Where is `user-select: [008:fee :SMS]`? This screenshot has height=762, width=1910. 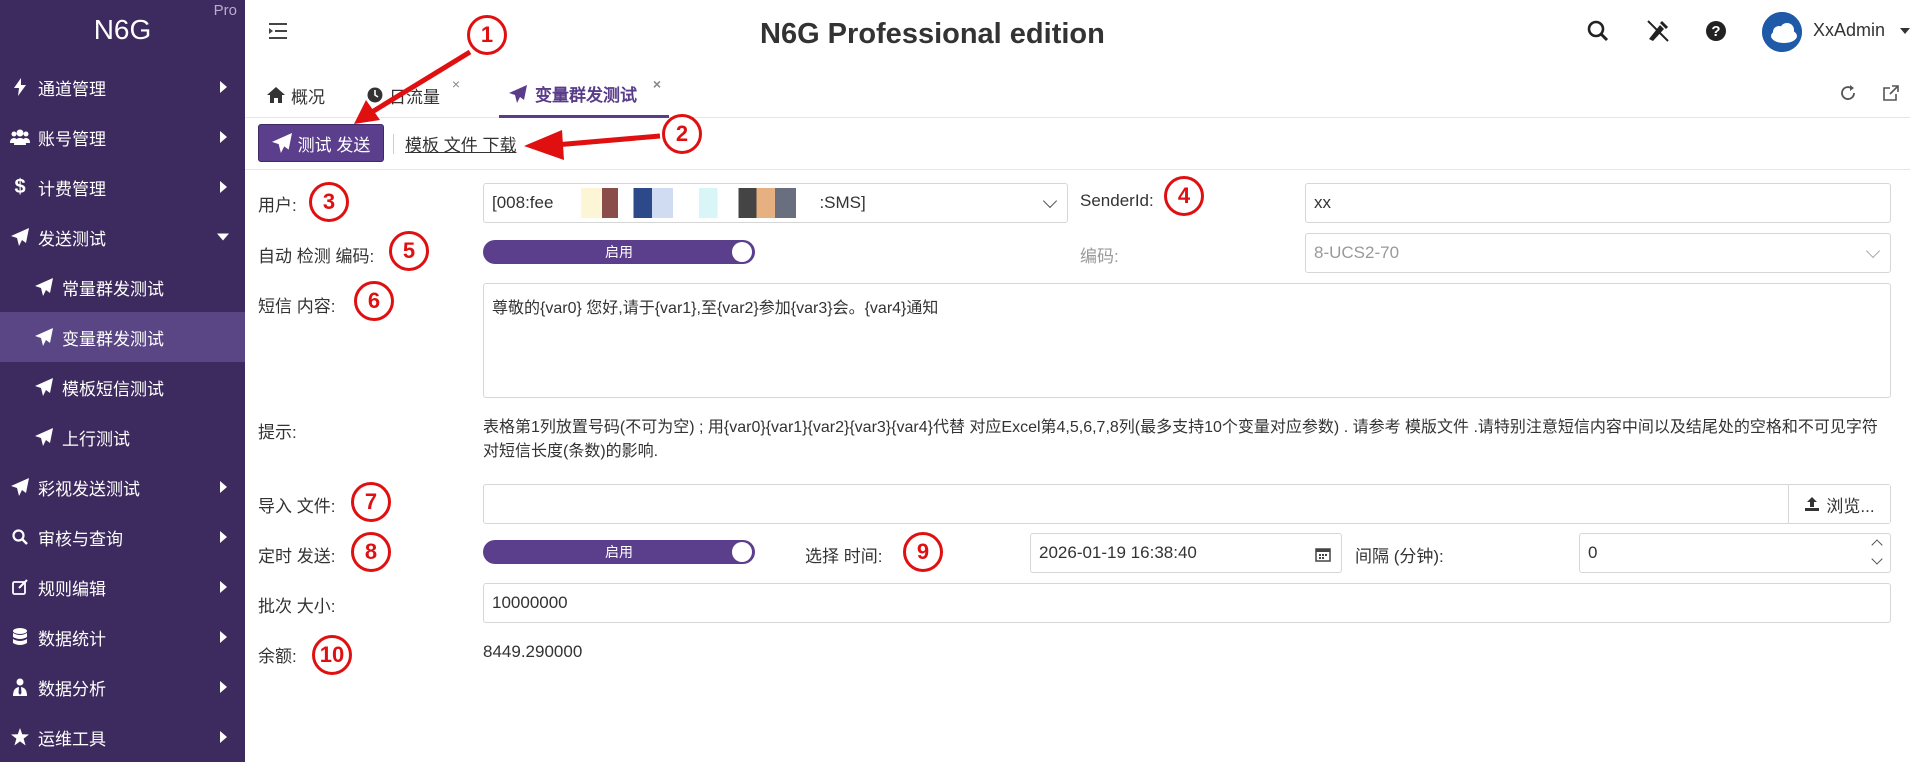 user-select: [008:fee :SMS] is located at coordinates (775, 203).